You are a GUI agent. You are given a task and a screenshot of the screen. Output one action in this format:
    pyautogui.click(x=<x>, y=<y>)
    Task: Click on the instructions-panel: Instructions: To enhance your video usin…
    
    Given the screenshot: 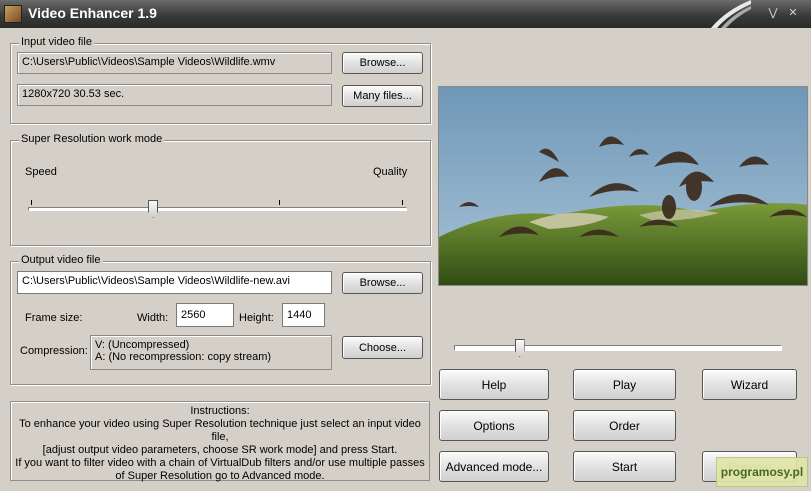 What is the action you would take?
    pyautogui.click(x=220, y=441)
    